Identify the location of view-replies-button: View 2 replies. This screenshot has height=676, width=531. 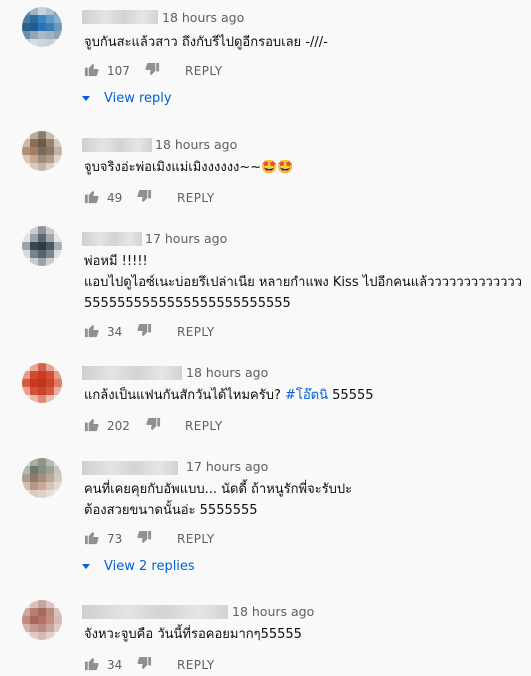
(138, 566).